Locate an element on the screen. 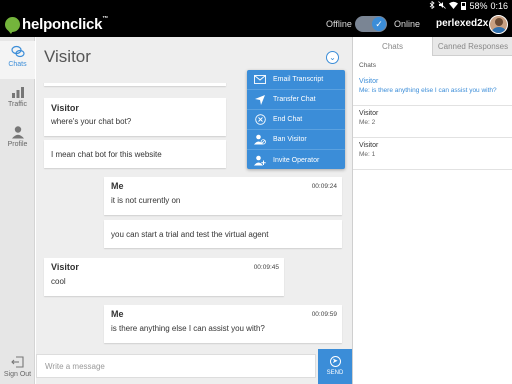  chat-list-item: Visitor Me: 1 is located at coordinates (432, 155).